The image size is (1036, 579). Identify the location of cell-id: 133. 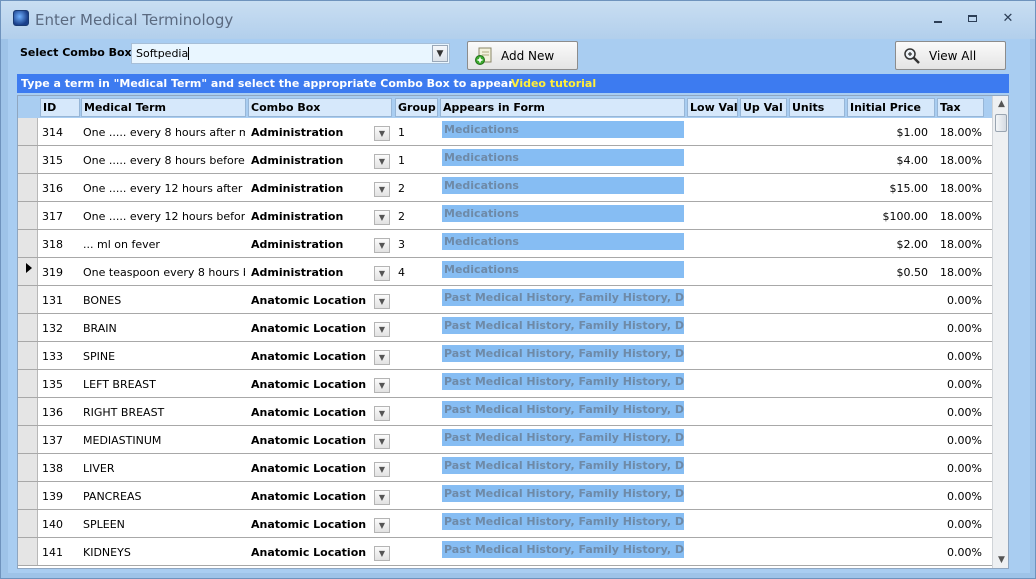
(61, 356).